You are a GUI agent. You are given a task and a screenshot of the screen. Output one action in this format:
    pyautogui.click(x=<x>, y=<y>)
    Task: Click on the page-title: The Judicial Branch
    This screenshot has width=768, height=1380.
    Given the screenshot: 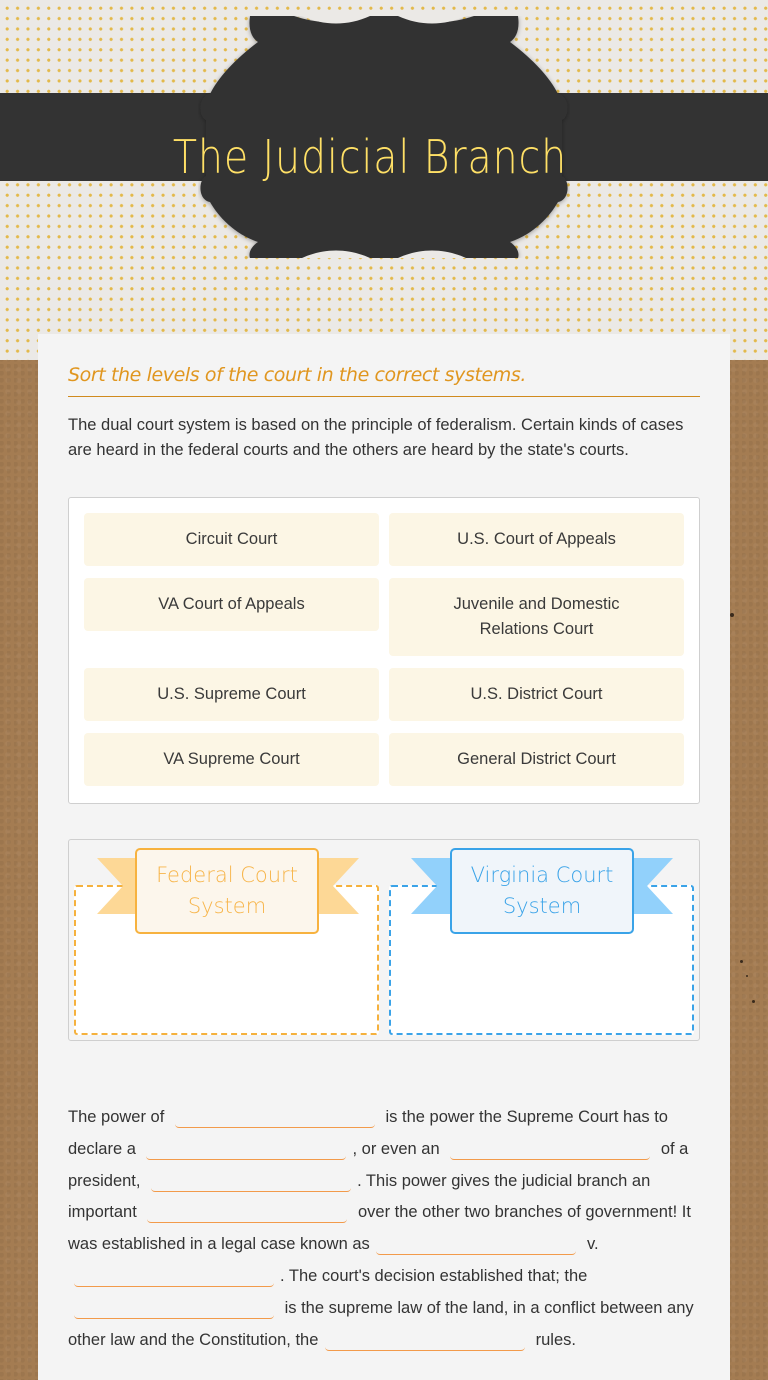 What is the action you would take?
    pyautogui.click(x=370, y=157)
    